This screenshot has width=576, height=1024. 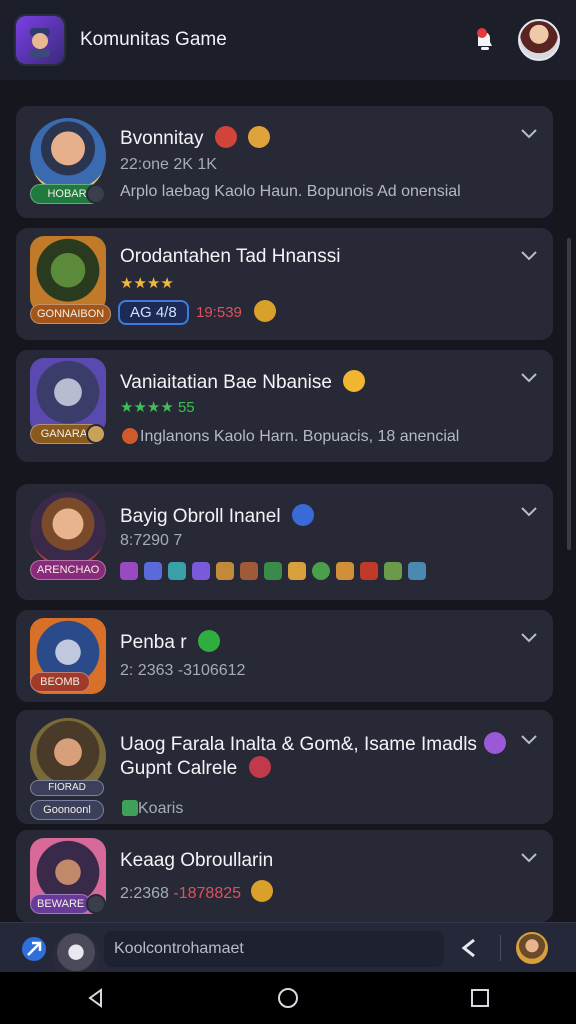 I want to click on level-badge: BEWARE, so click(x=61, y=904).